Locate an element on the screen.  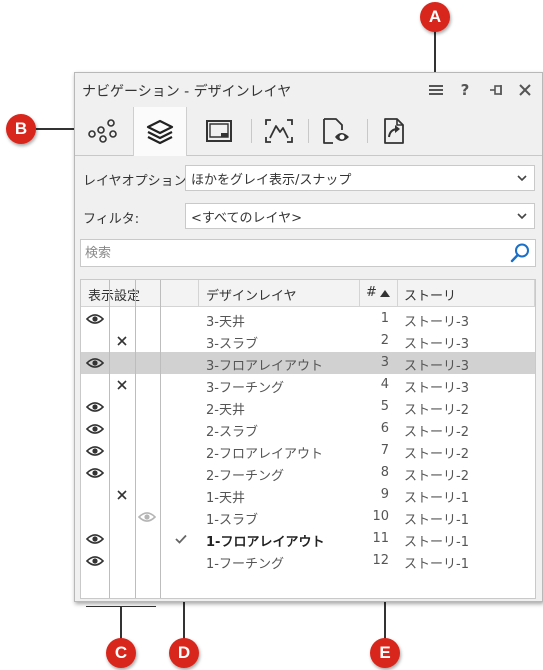
table-row: 1-フーチング 12 ストーリ-1 is located at coordinates (308, 561).